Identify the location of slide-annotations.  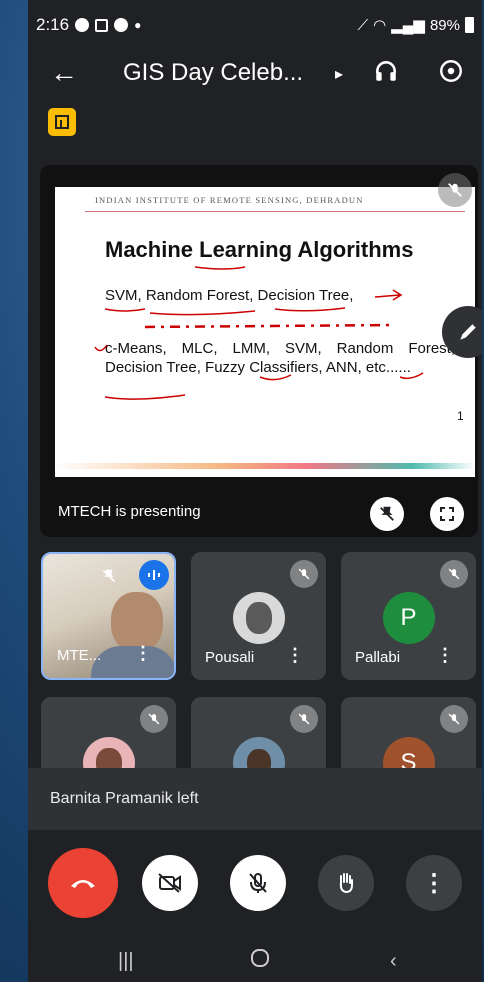
(259, 333).